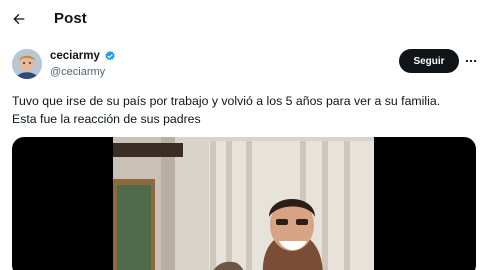  I want to click on back-button, so click(19, 19).